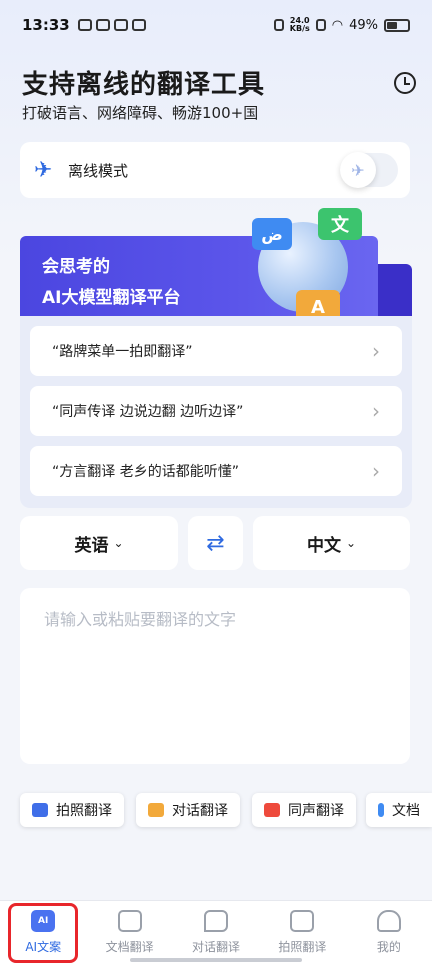 The image size is (432, 964). I want to click on source-language-select: 英语 ⌄, so click(99, 543).